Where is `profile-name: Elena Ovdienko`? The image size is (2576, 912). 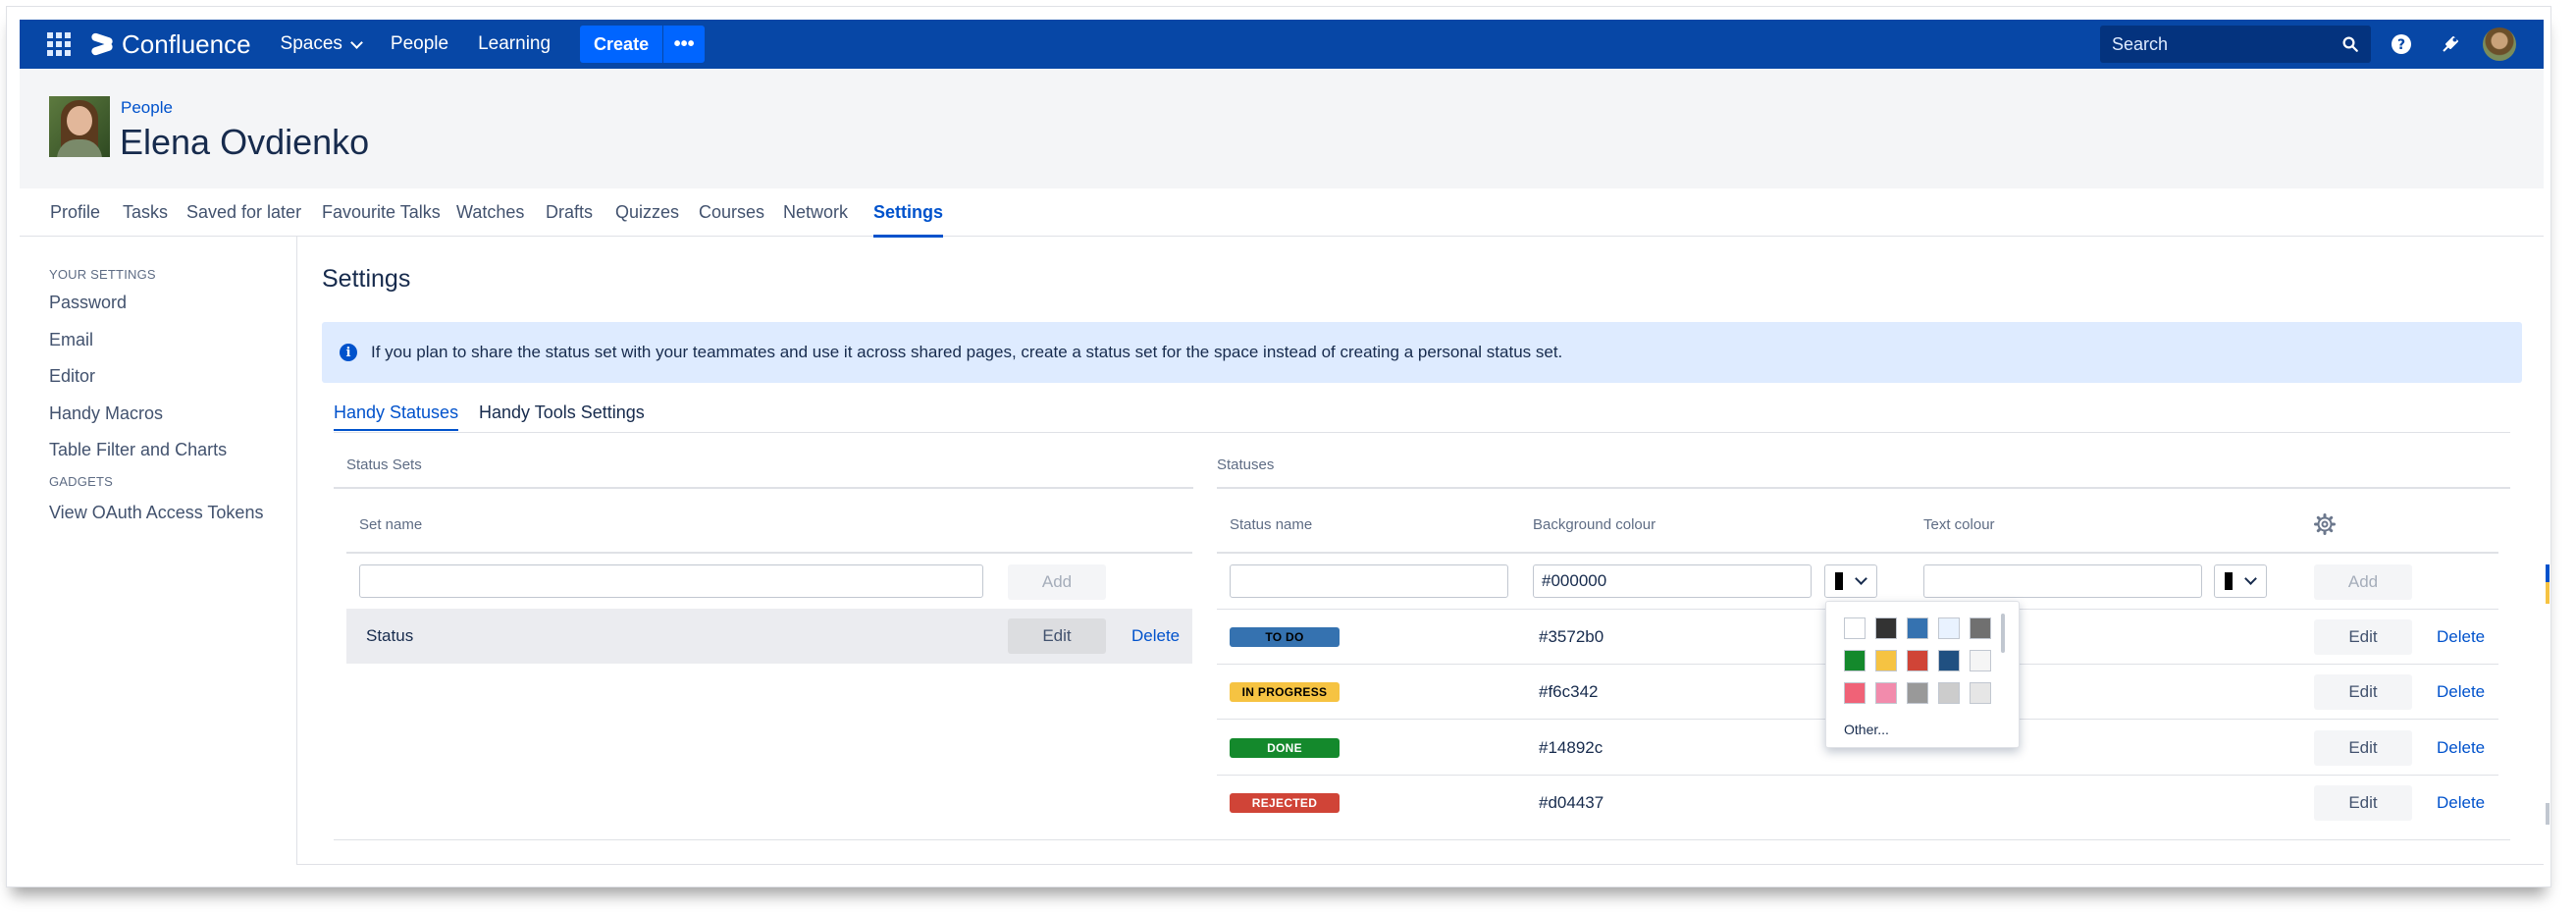 profile-name: Elena Ovdienko is located at coordinates (245, 142).